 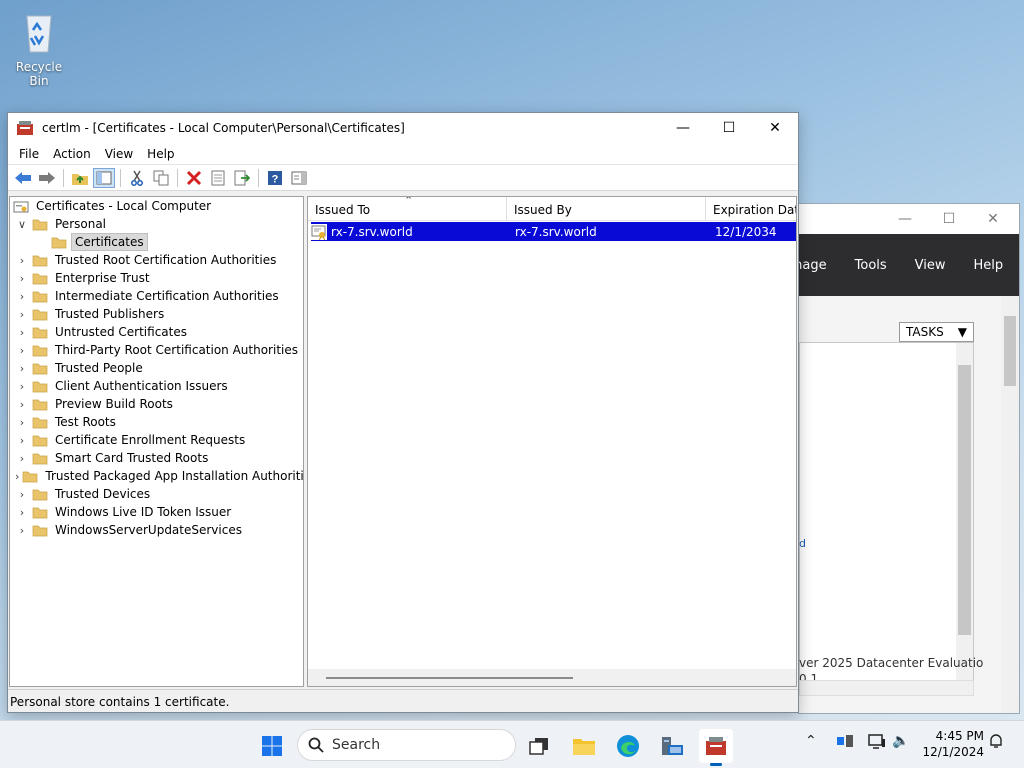 What do you see at coordinates (156, 296) in the screenshot?
I see `tree-item-store: › Intermediate Certification Authorities` at bounding box center [156, 296].